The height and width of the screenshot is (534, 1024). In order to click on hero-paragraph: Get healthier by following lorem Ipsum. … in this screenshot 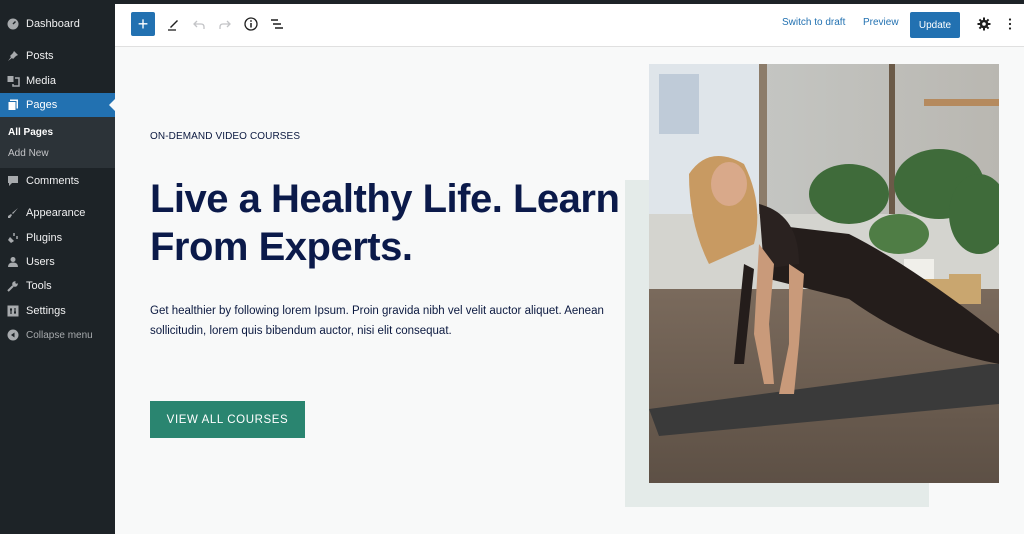, I will do `click(385, 321)`.